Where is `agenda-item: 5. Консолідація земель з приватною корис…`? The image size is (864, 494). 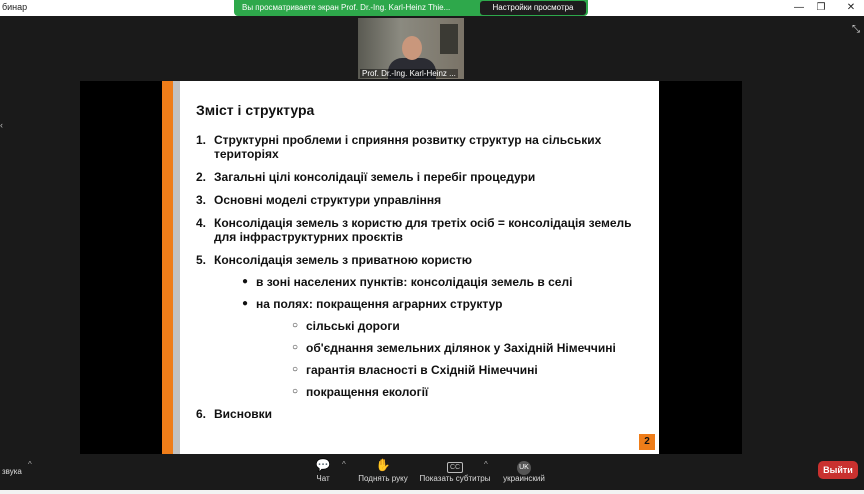 agenda-item: 5. Консолідація земель з приватною корис… is located at coordinates (421, 260).